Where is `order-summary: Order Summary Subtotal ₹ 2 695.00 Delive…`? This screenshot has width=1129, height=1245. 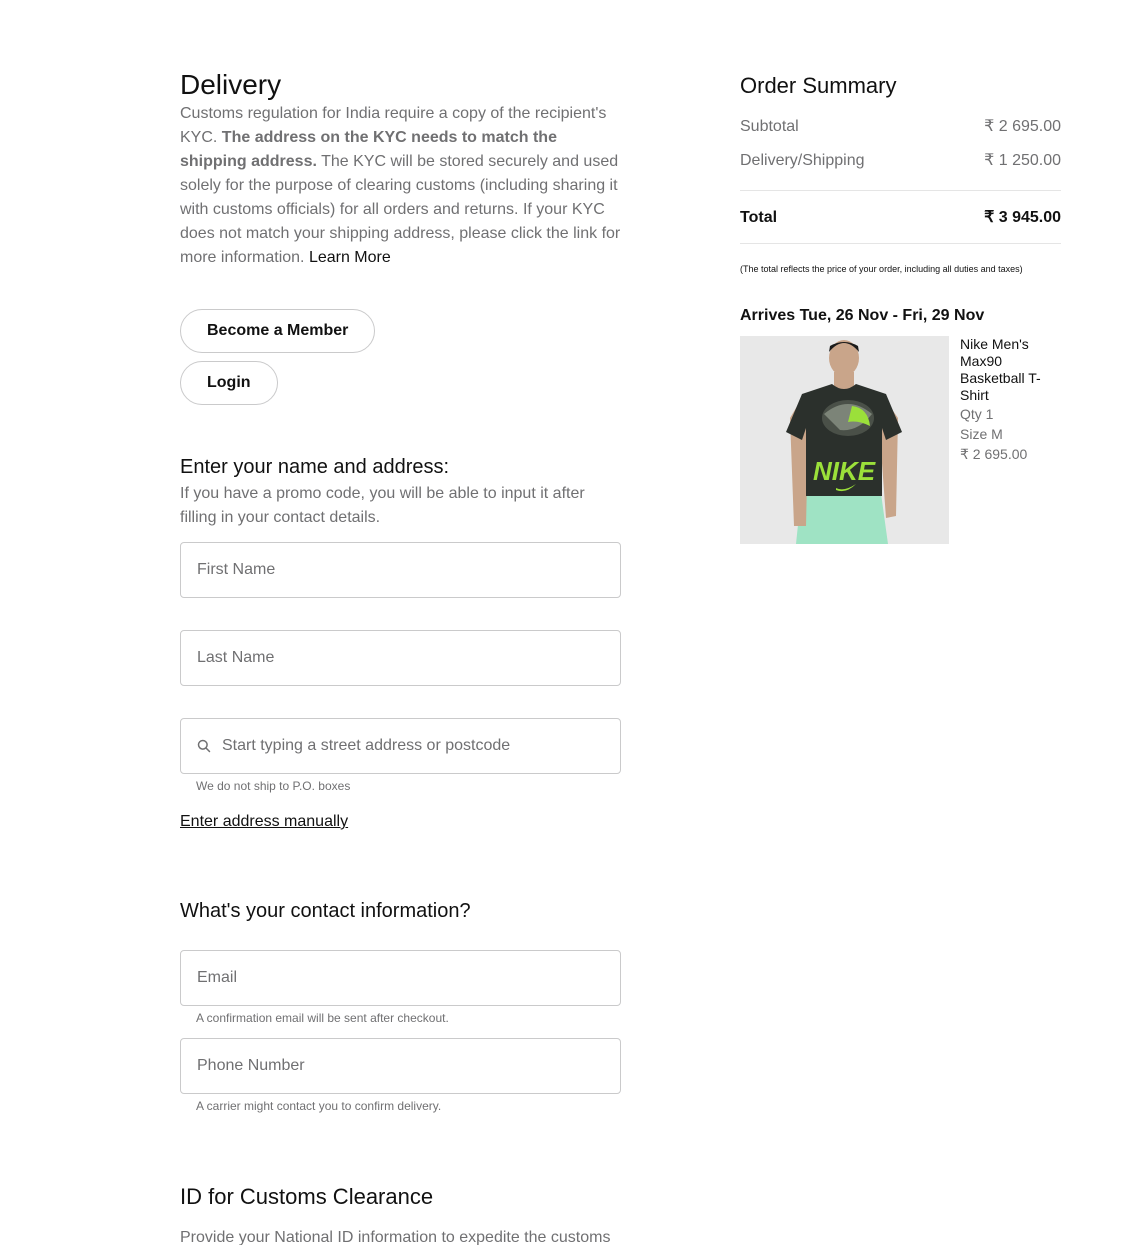 order-summary: Order Summary Subtotal ₹ 2 695.00 Delive… is located at coordinates (900, 308).